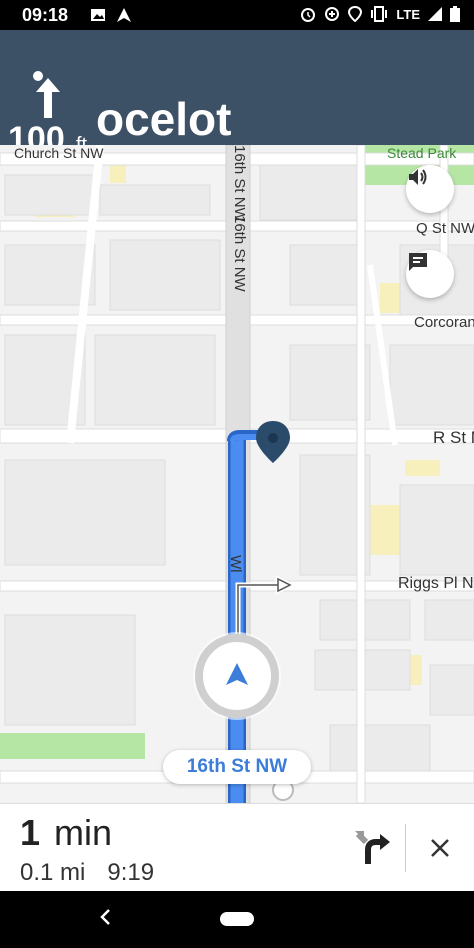  Describe the element at coordinates (98, 15) in the screenshot. I see `photo-icon` at that location.